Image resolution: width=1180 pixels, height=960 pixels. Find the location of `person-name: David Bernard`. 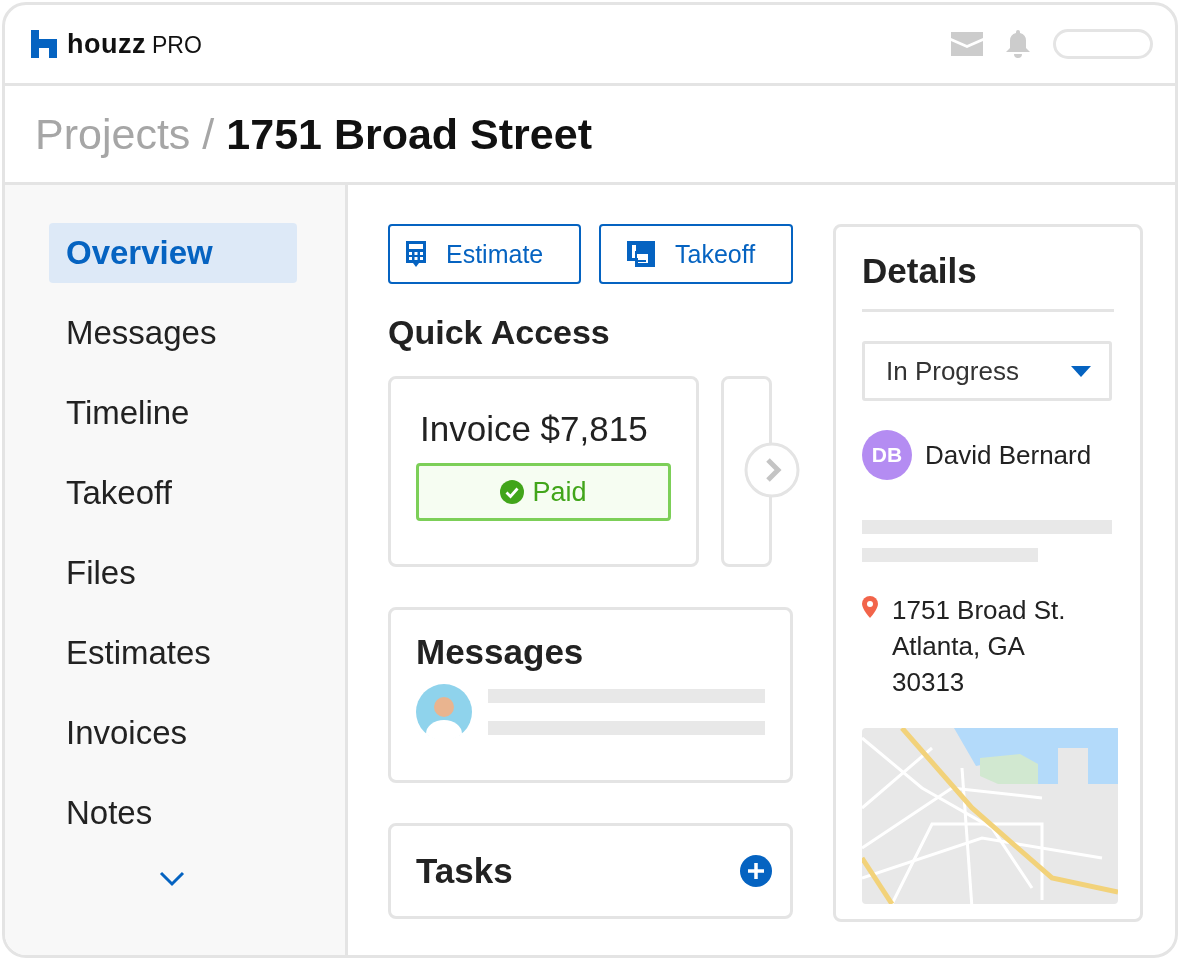

person-name: David Bernard is located at coordinates (1008, 455).